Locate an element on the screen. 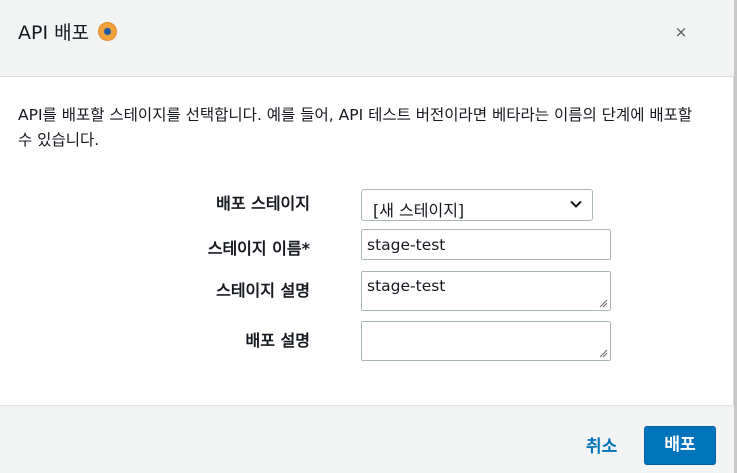  dialog-title-text: API 배포 is located at coordinates (54, 33).